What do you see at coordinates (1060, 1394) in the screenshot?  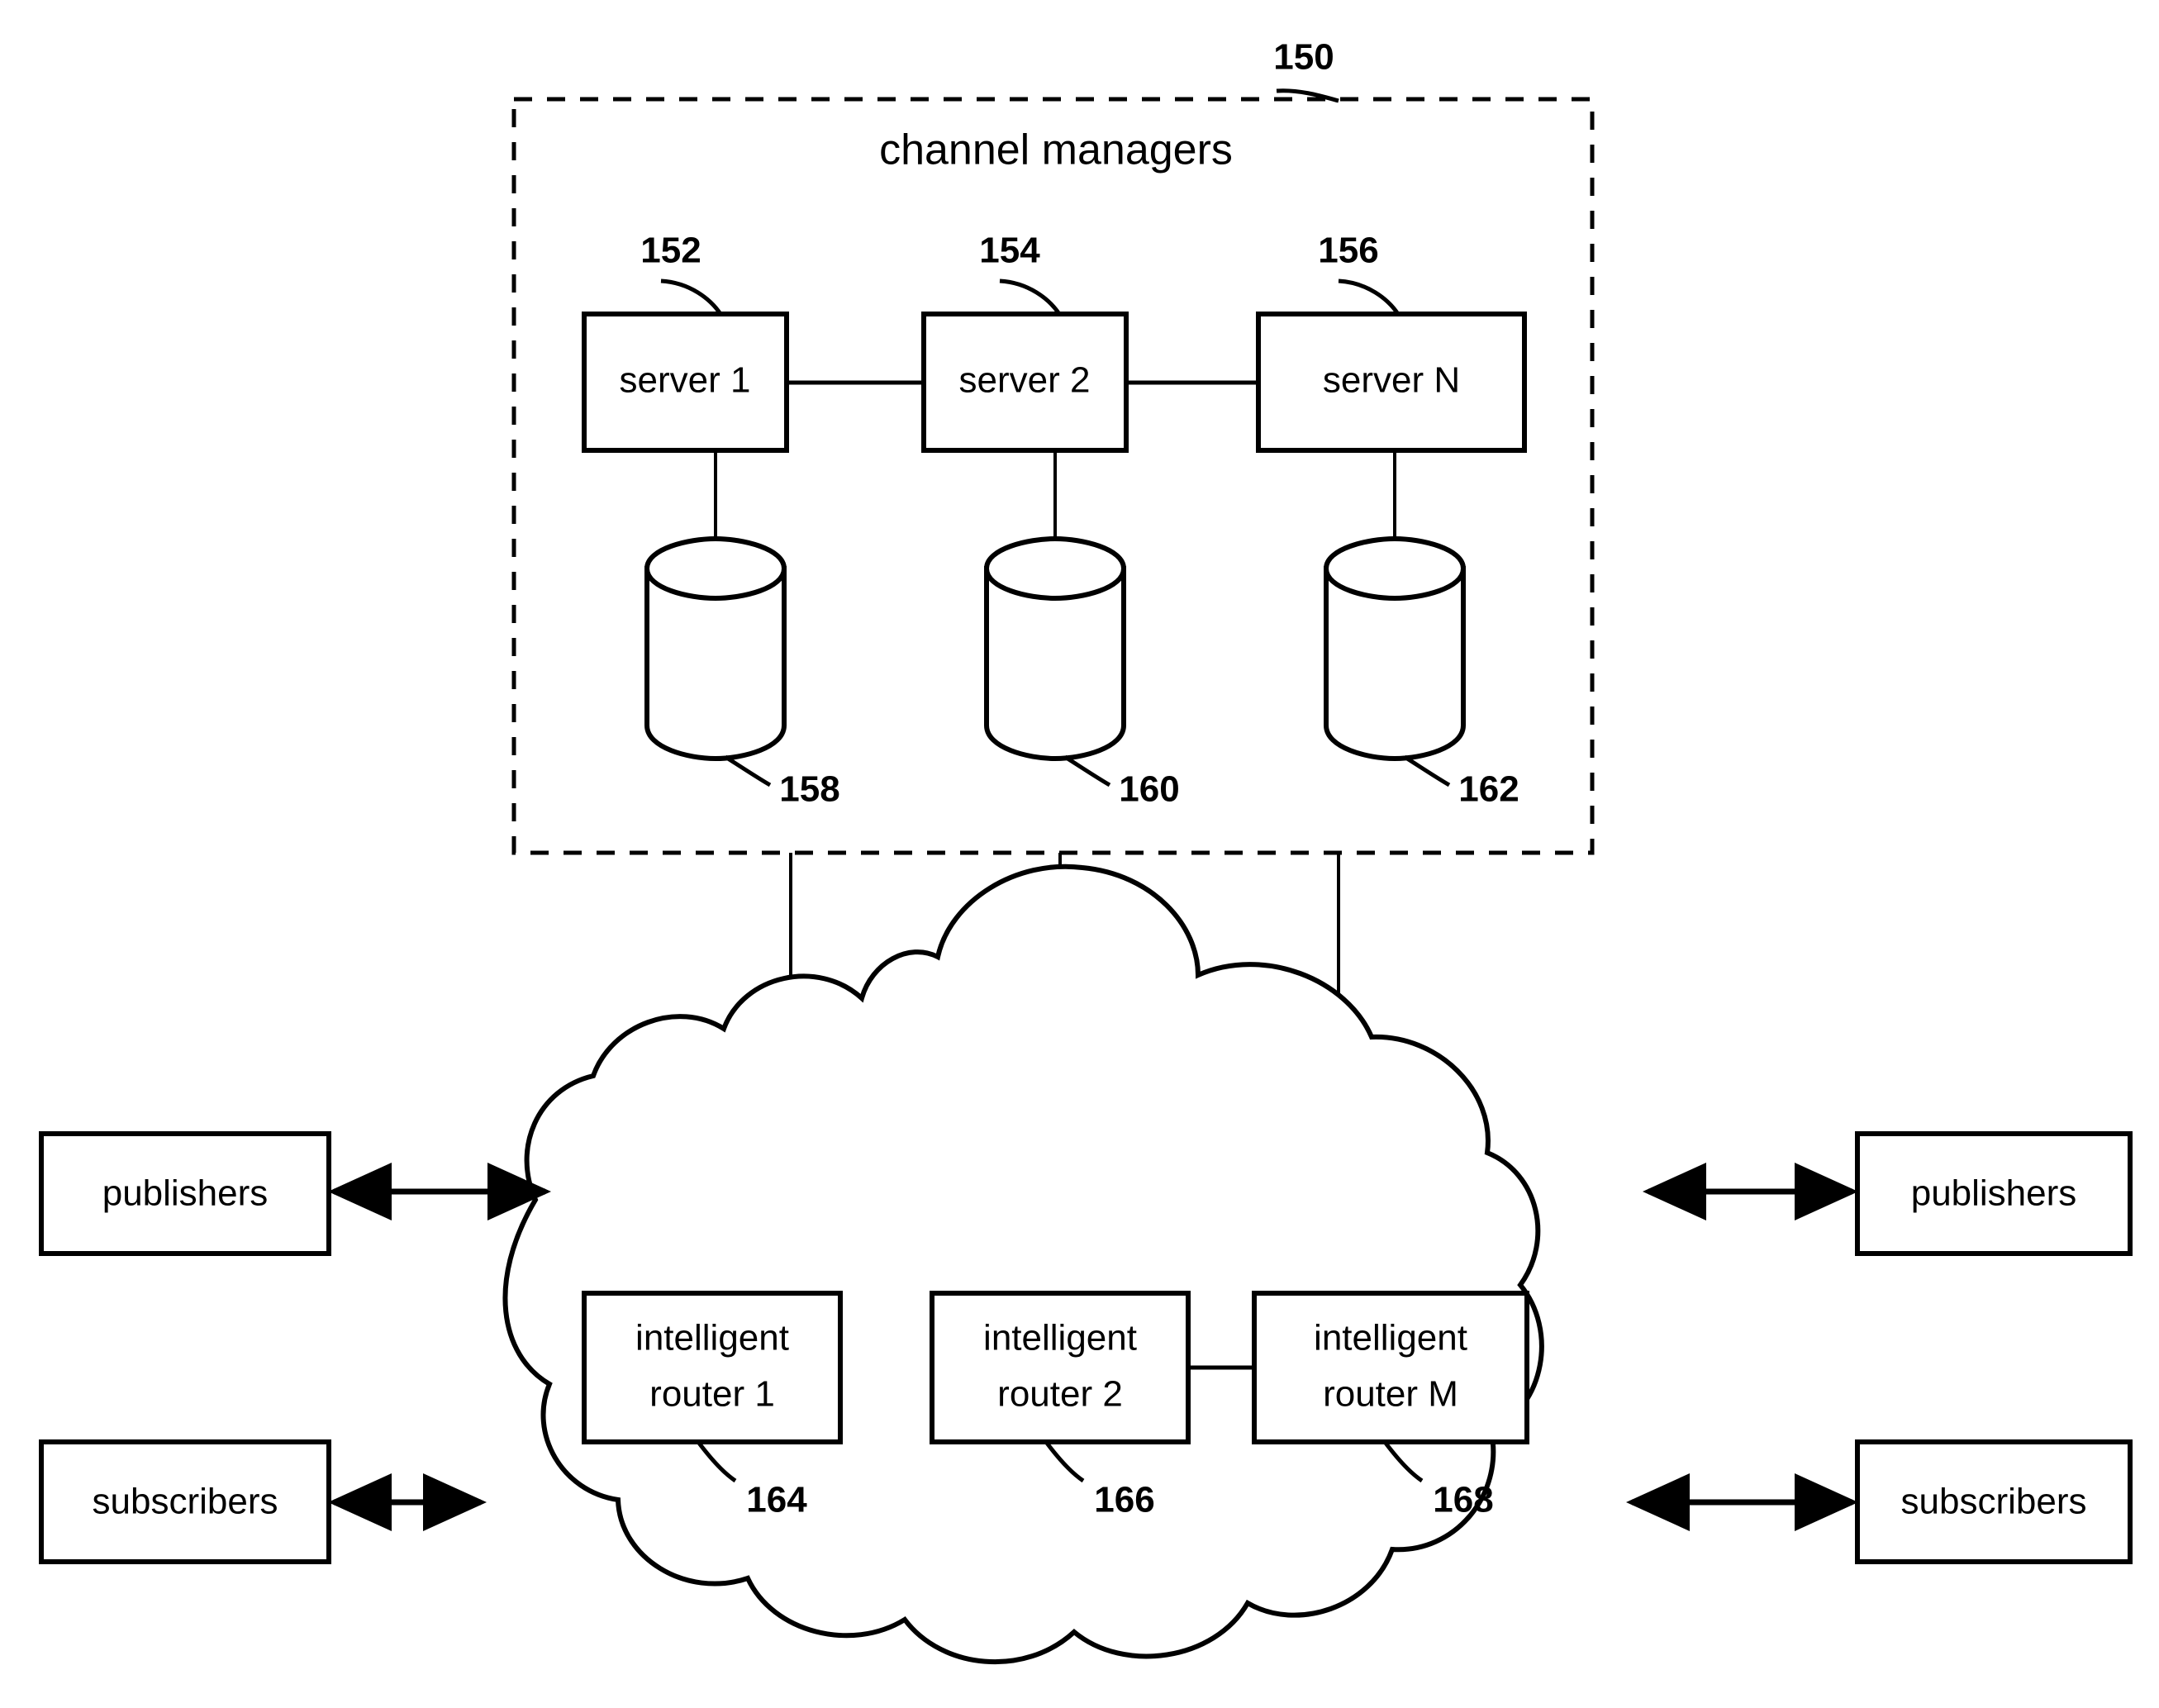 I see `router-label-2-line2: router 2` at bounding box center [1060, 1394].